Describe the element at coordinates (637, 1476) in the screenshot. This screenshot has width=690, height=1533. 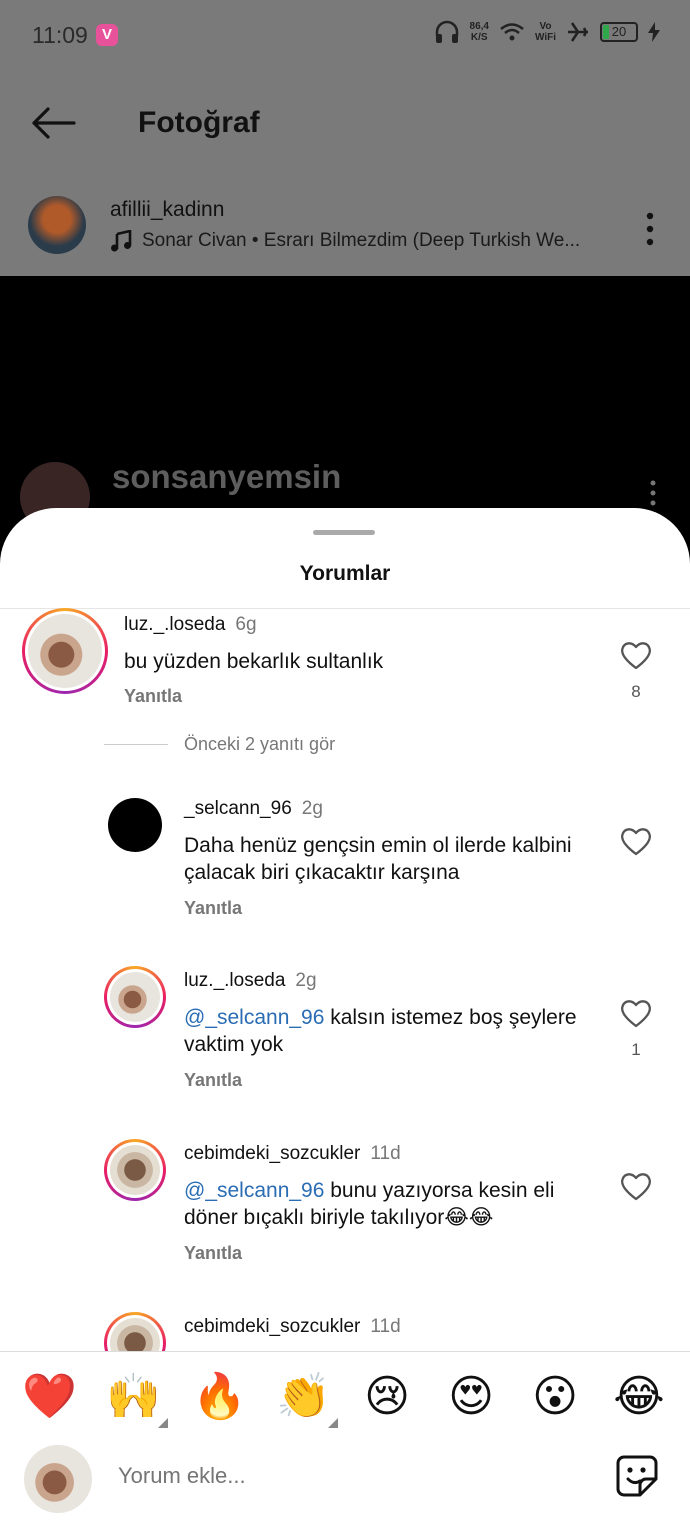
I see `sticker-icon` at that location.